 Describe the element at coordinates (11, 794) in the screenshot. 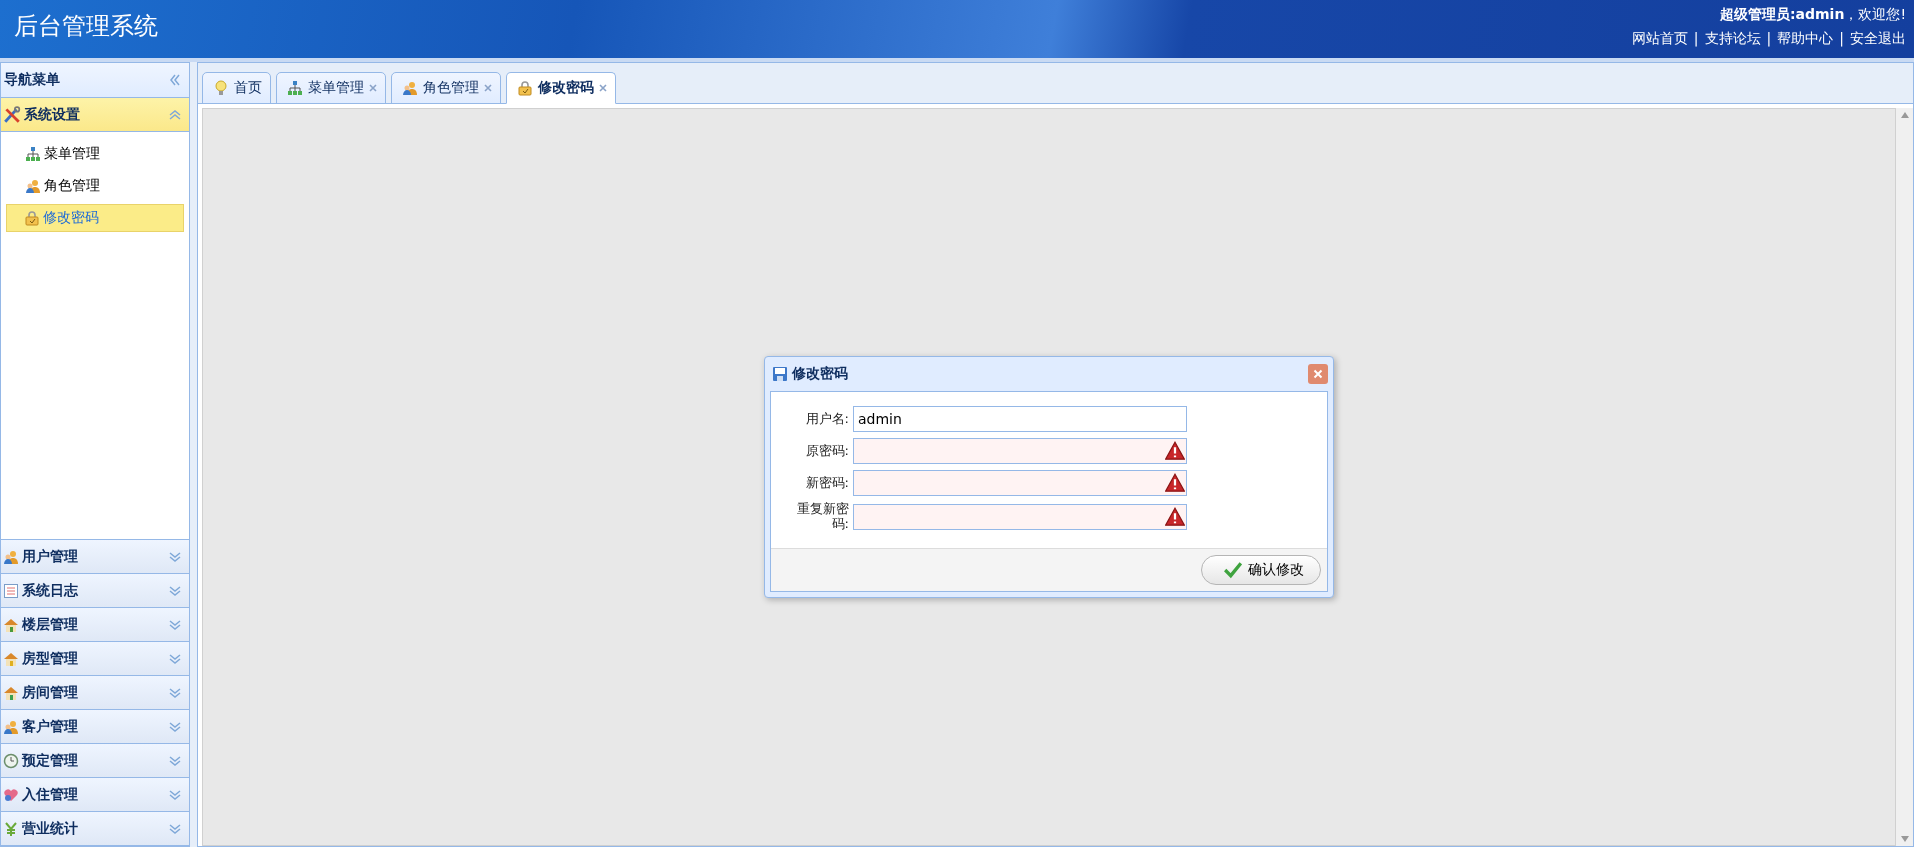

I see `hearts-icon` at that location.